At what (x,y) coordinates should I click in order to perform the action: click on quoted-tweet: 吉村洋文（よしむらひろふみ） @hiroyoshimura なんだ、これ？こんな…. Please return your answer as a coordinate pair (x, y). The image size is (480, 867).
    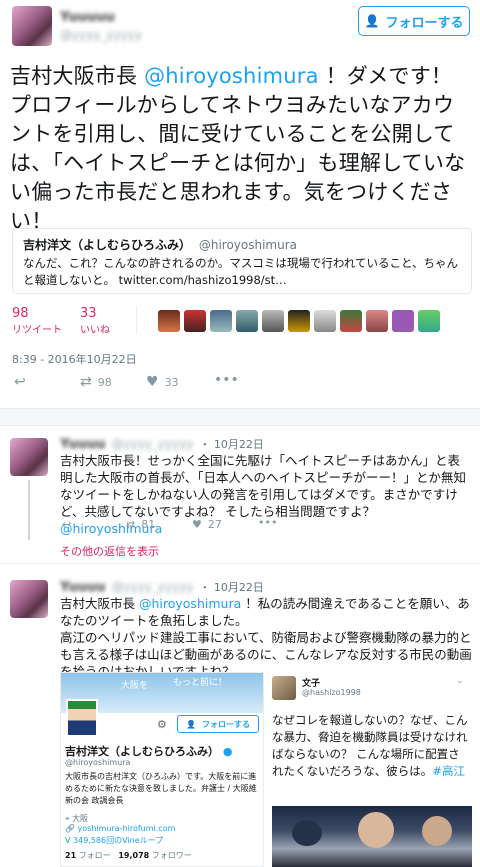
    Looking at the image, I should click on (242, 261).